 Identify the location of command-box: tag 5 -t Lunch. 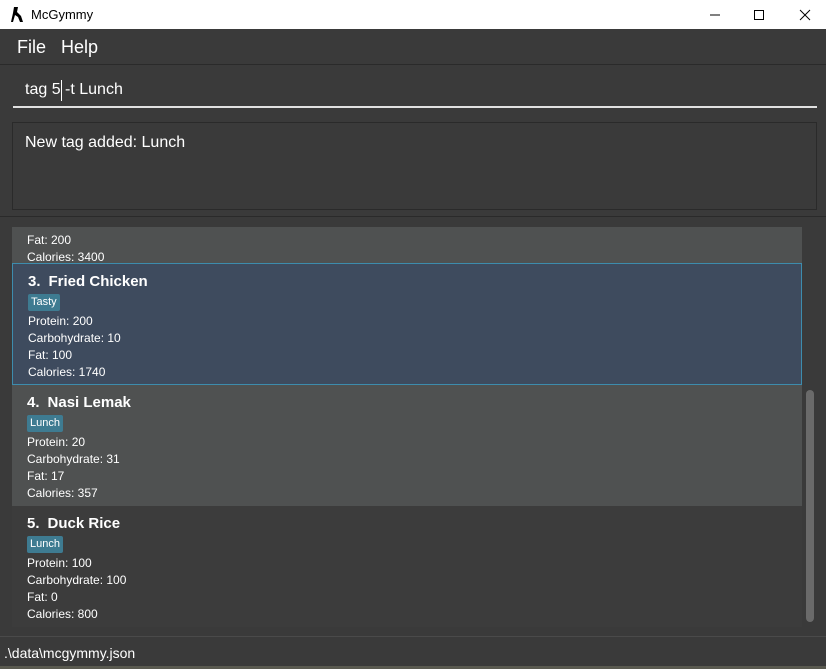
(413, 90).